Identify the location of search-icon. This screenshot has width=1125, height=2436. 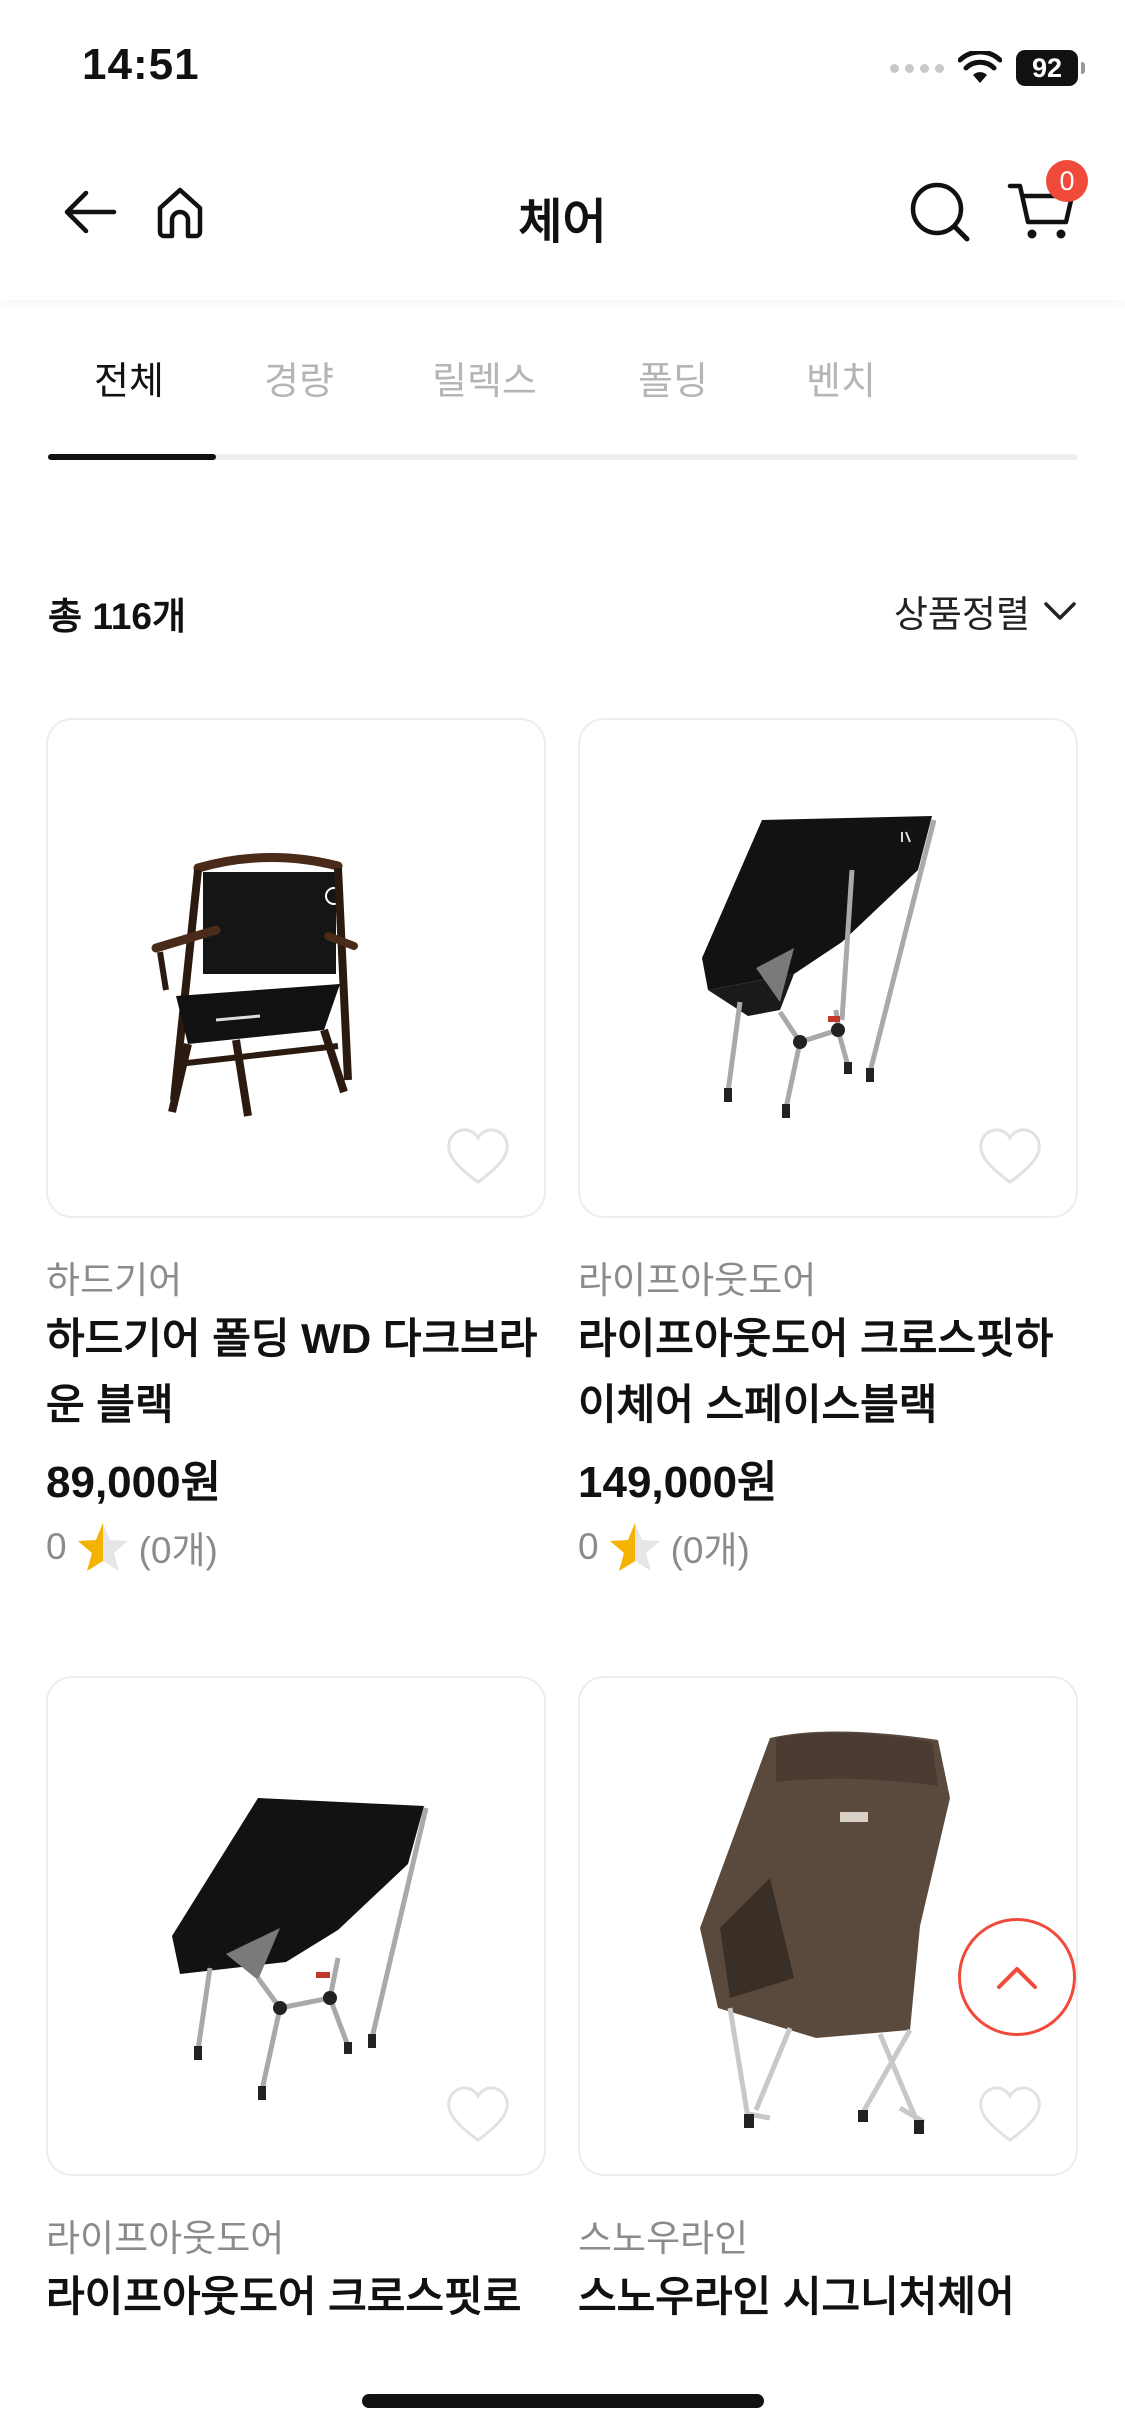
(940, 212).